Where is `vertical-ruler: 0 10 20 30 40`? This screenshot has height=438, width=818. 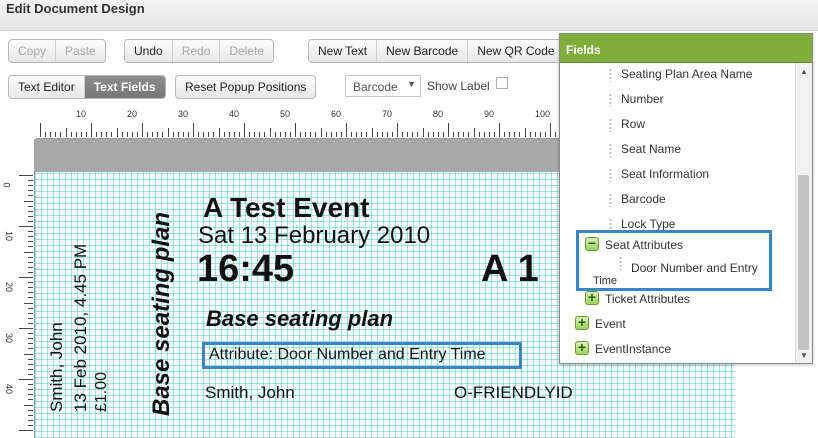 vertical-ruler: 0 10 20 30 40 is located at coordinates (17, 304).